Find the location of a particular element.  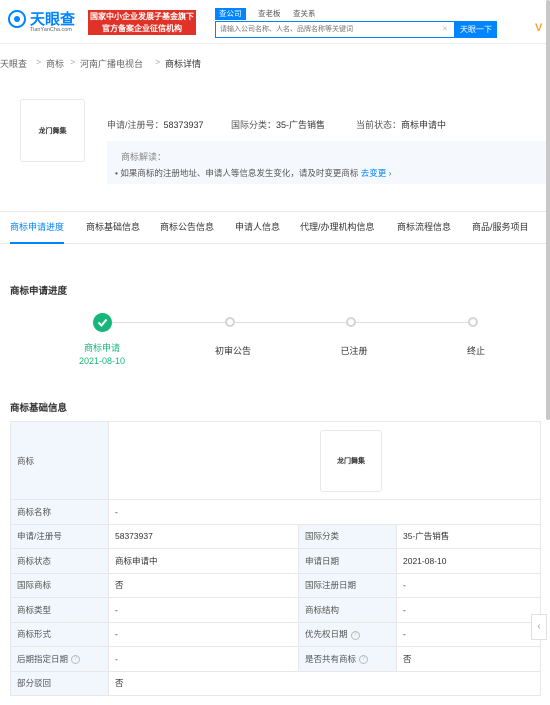

step-label-preliminary: 初审公告 is located at coordinates (232, 351).